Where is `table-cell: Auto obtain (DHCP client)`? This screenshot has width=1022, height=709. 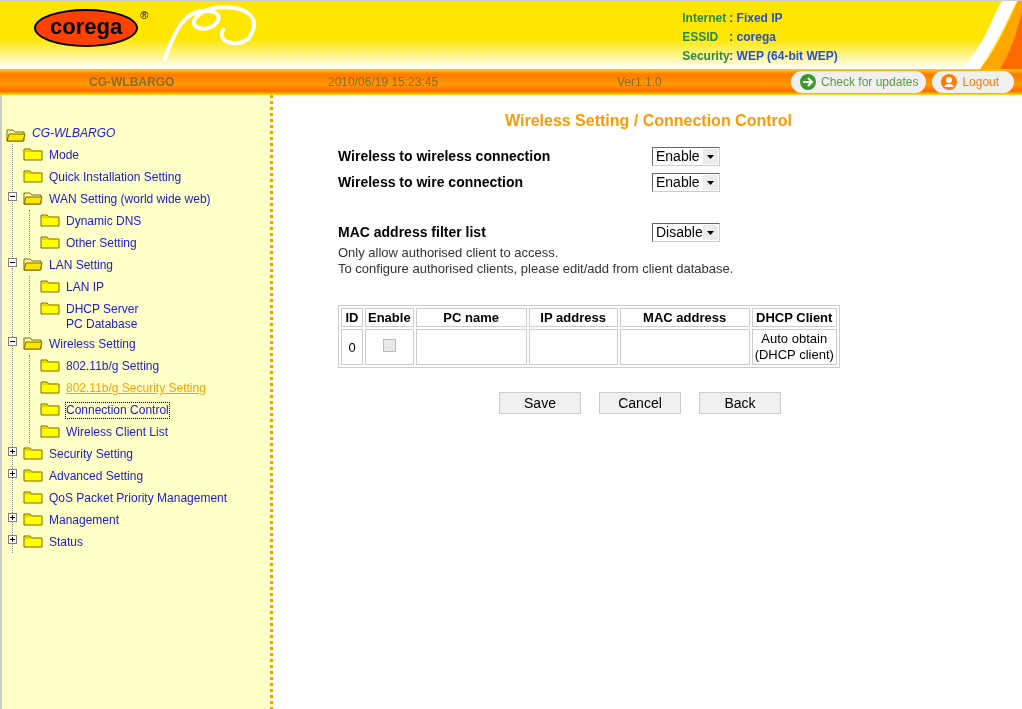
table-cell: Auto obtain (DHCP client) is located at coordinates (794, 347).